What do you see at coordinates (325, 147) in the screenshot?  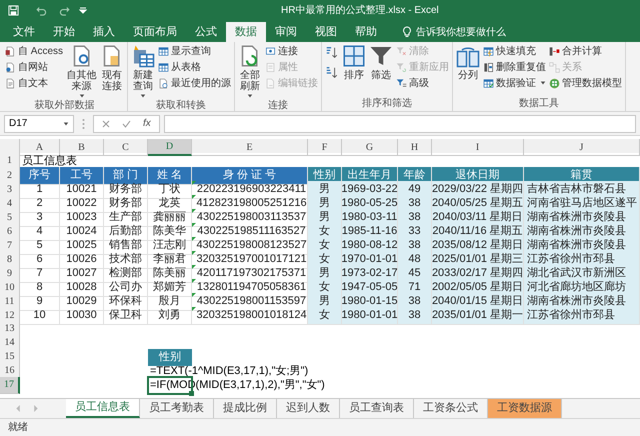 I see `column-header: F` at bounding box center [325, 147].